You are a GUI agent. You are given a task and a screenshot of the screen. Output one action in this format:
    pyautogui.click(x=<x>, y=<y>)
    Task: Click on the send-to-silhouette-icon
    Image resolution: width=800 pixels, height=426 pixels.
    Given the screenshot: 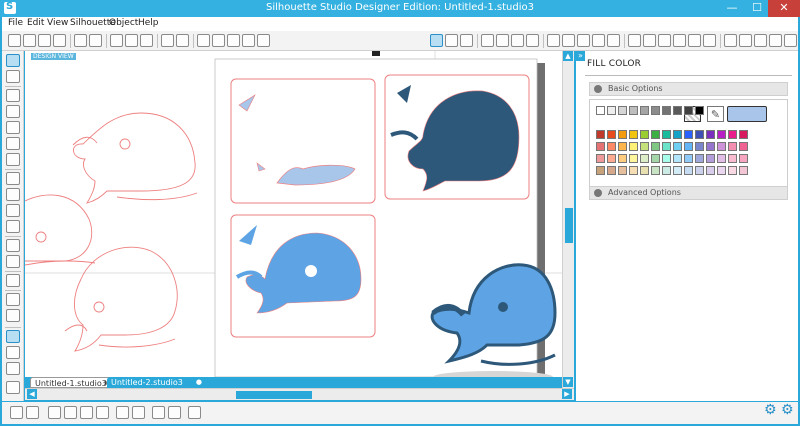 What is the action you would take?
    pyautogui.click(x=730, y=40)
    